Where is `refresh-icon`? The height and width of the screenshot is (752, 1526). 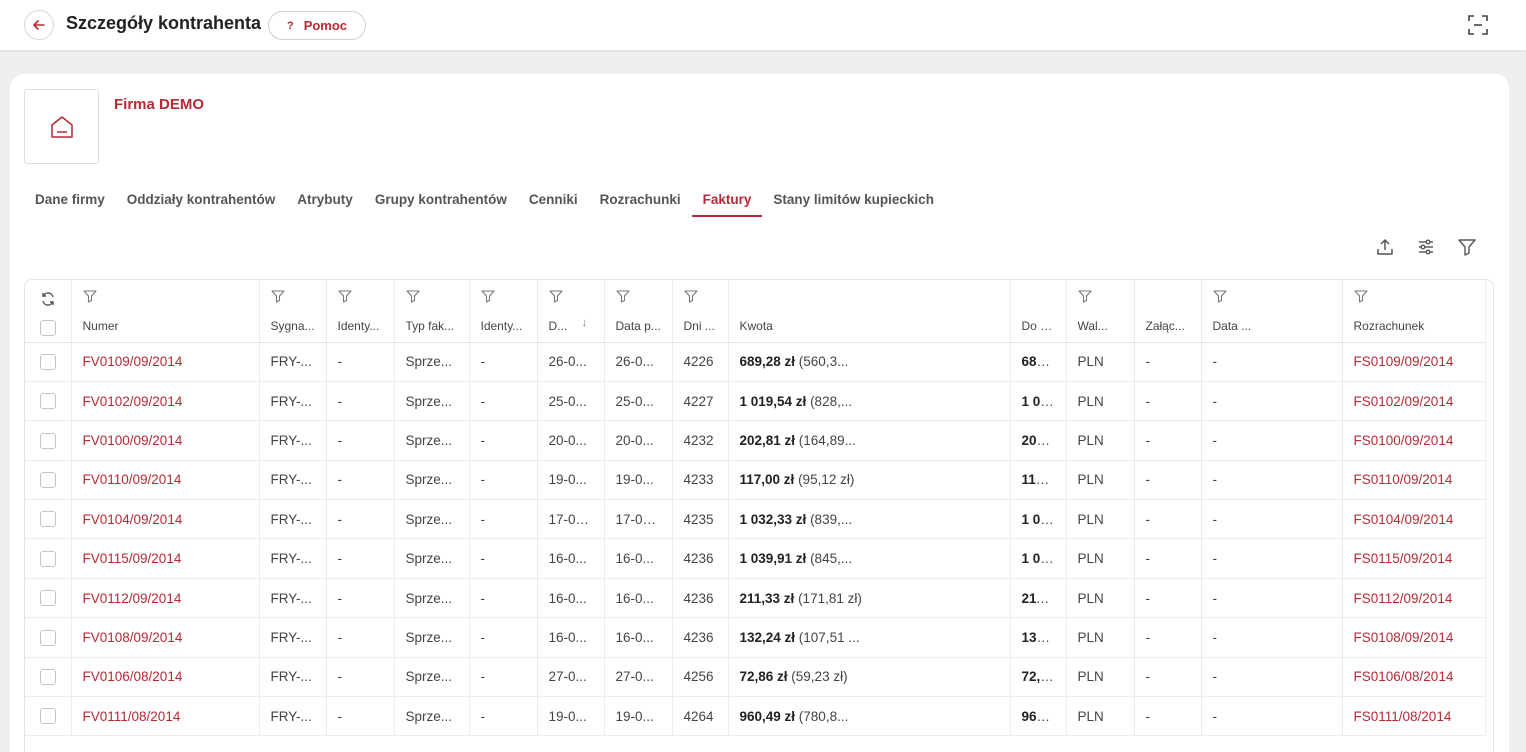 refresh-icon is located at coordinates (48, 299).